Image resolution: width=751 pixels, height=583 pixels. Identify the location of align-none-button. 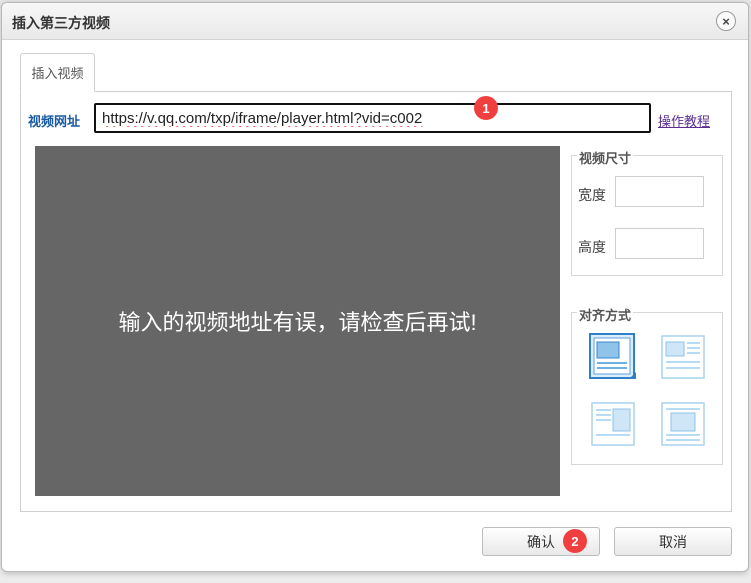
(613, 357).